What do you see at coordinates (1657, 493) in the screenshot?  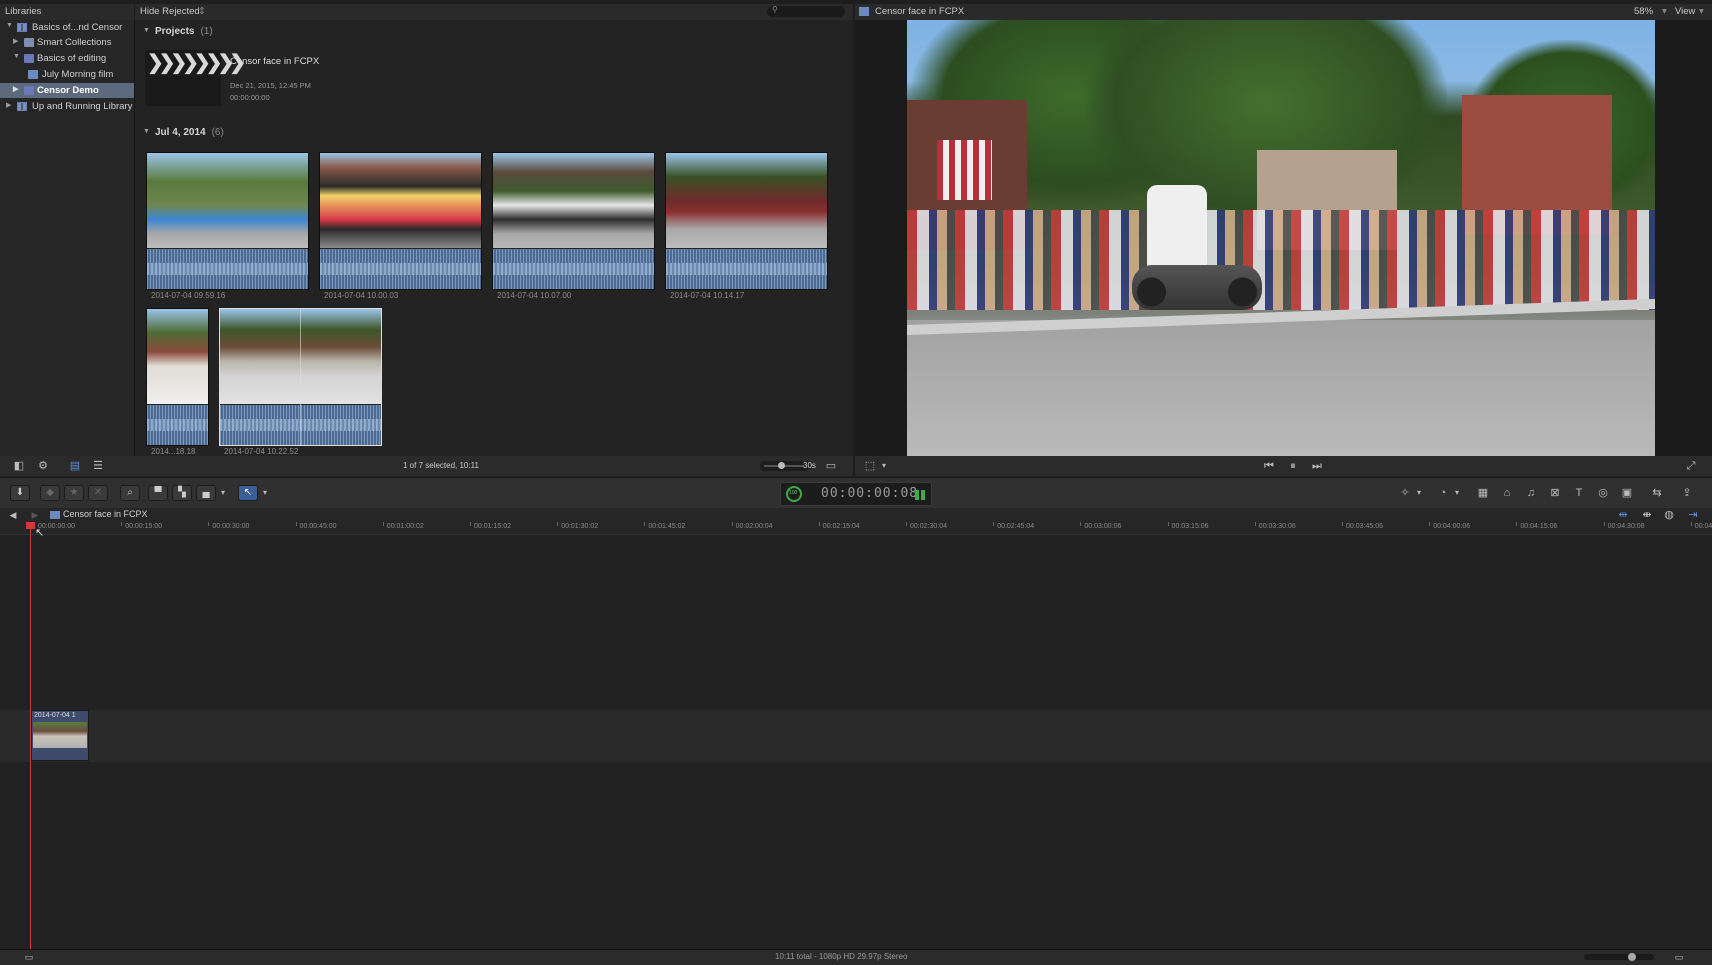 I see `inspector-icon: ⇆` at bounding box center [1657, 493].